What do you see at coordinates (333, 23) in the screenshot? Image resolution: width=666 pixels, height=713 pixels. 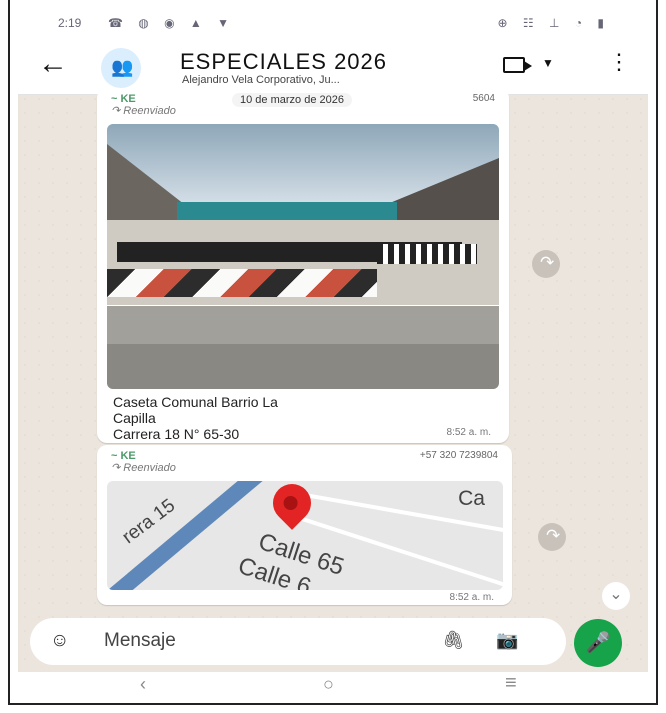 I see `status-bar: 2:19 ☎ ◍ ◉ ▲ ▼ ⊕ ☷ ⊥ ◔ ▮` at bounding box center [333, 23].